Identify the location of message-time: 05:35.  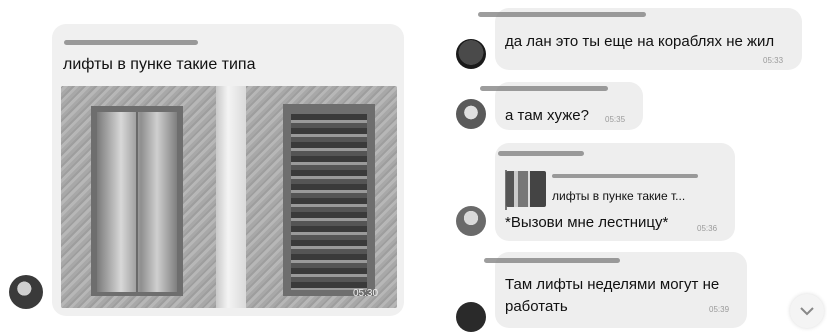
(615, 119).